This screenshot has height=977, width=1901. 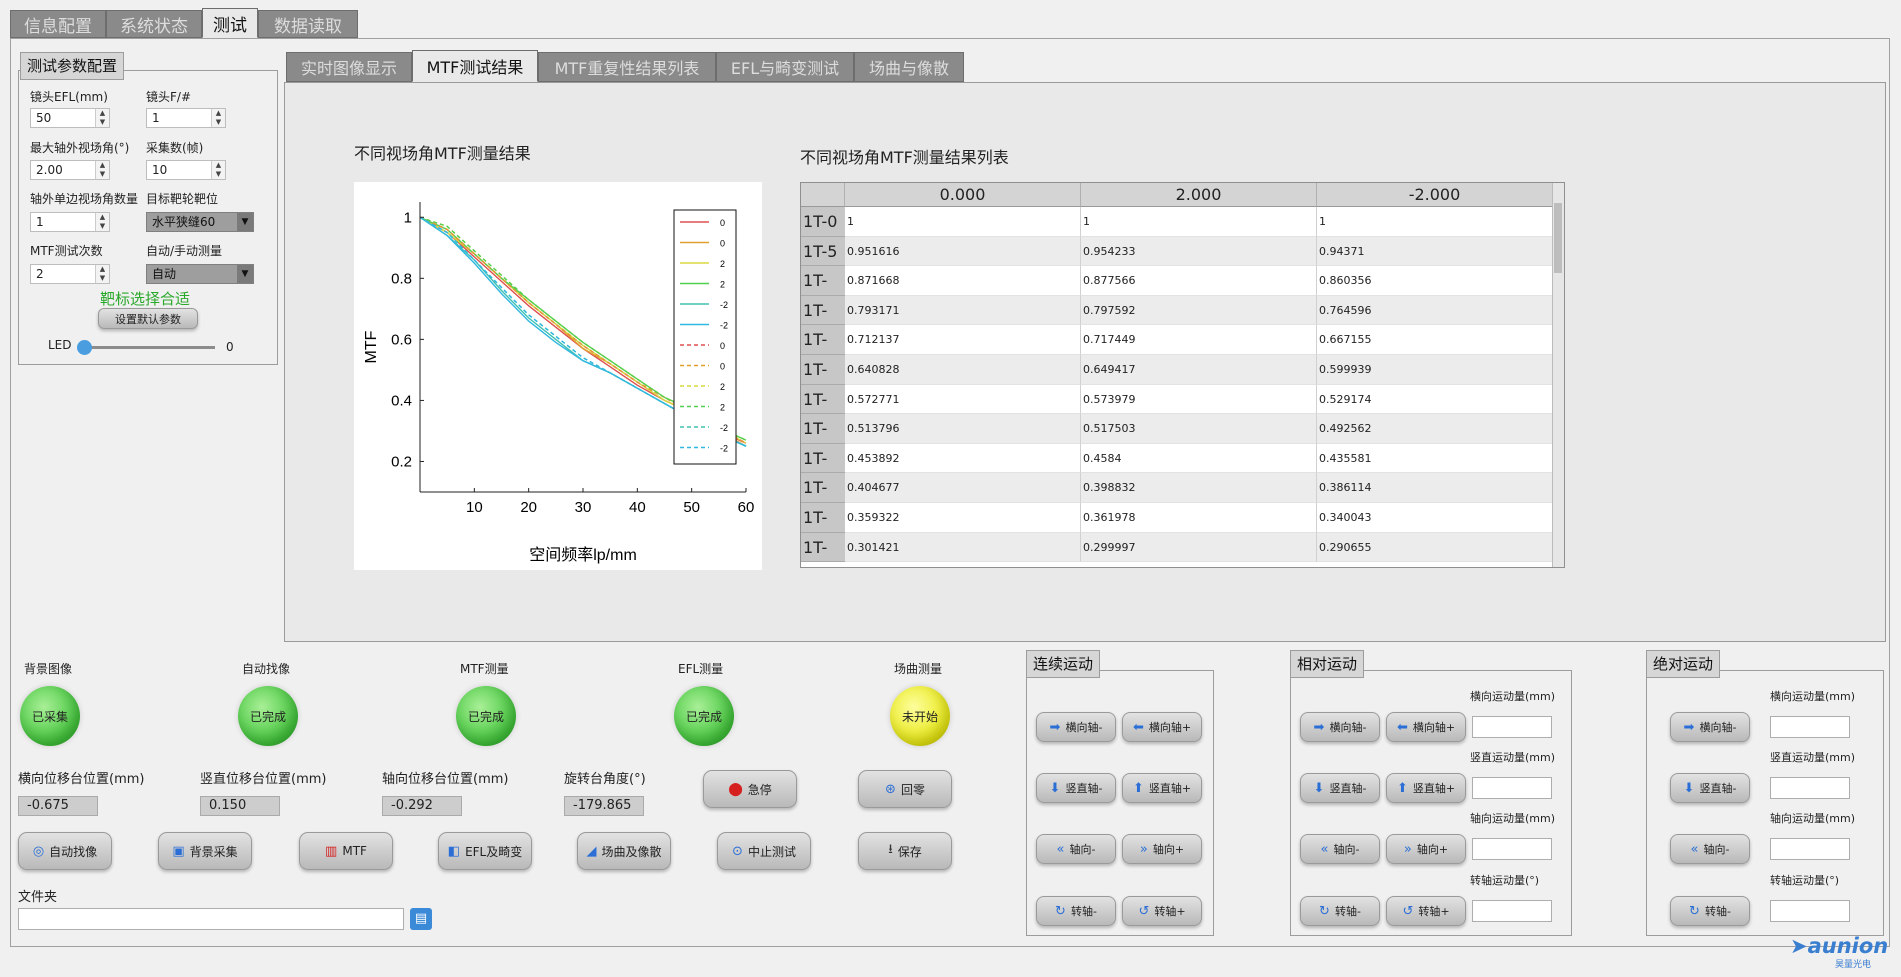 What do you see at coordinates (963, 547) in the screenshot?
I see `table-cell: 0.301421` at bounding box center [963, 547].